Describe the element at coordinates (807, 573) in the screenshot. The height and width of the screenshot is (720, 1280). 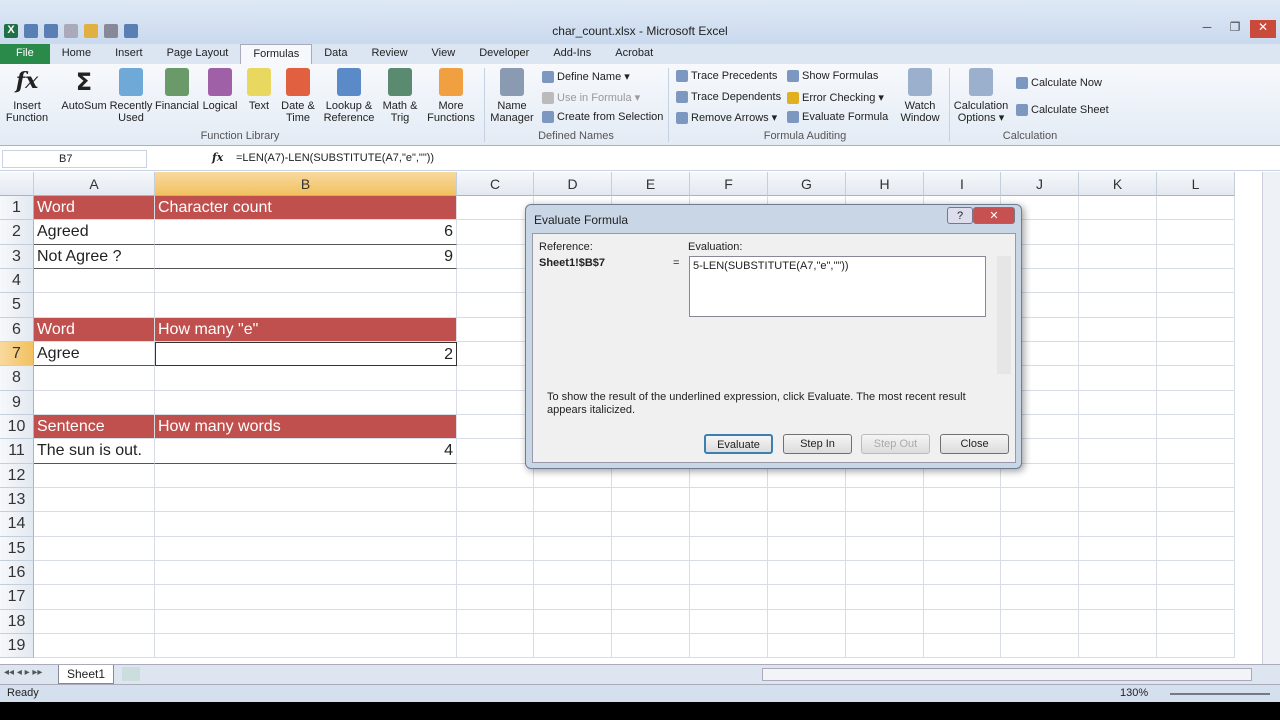
I see `cell-G16` at that location.